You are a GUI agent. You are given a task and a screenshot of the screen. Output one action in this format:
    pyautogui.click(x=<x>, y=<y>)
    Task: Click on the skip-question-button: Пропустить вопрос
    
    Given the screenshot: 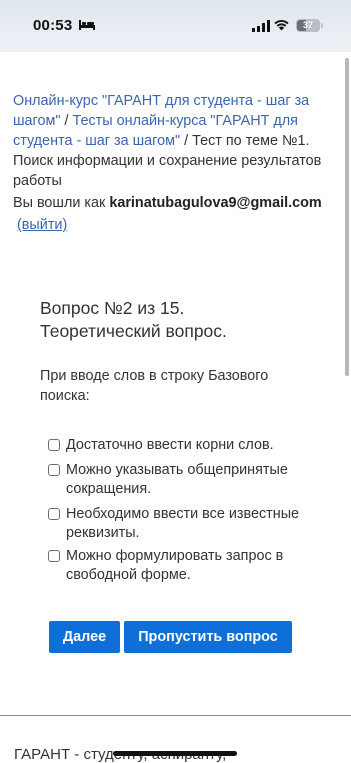 What is the action you would take?
    pyautogui.click(x=208, y=637)
    